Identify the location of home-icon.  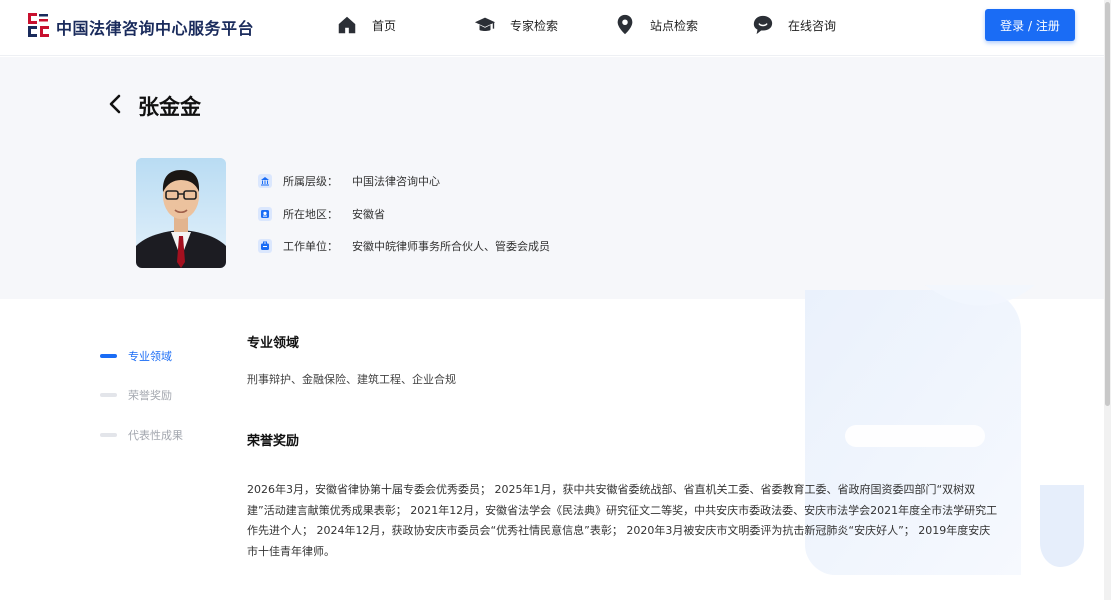
(347, 25).